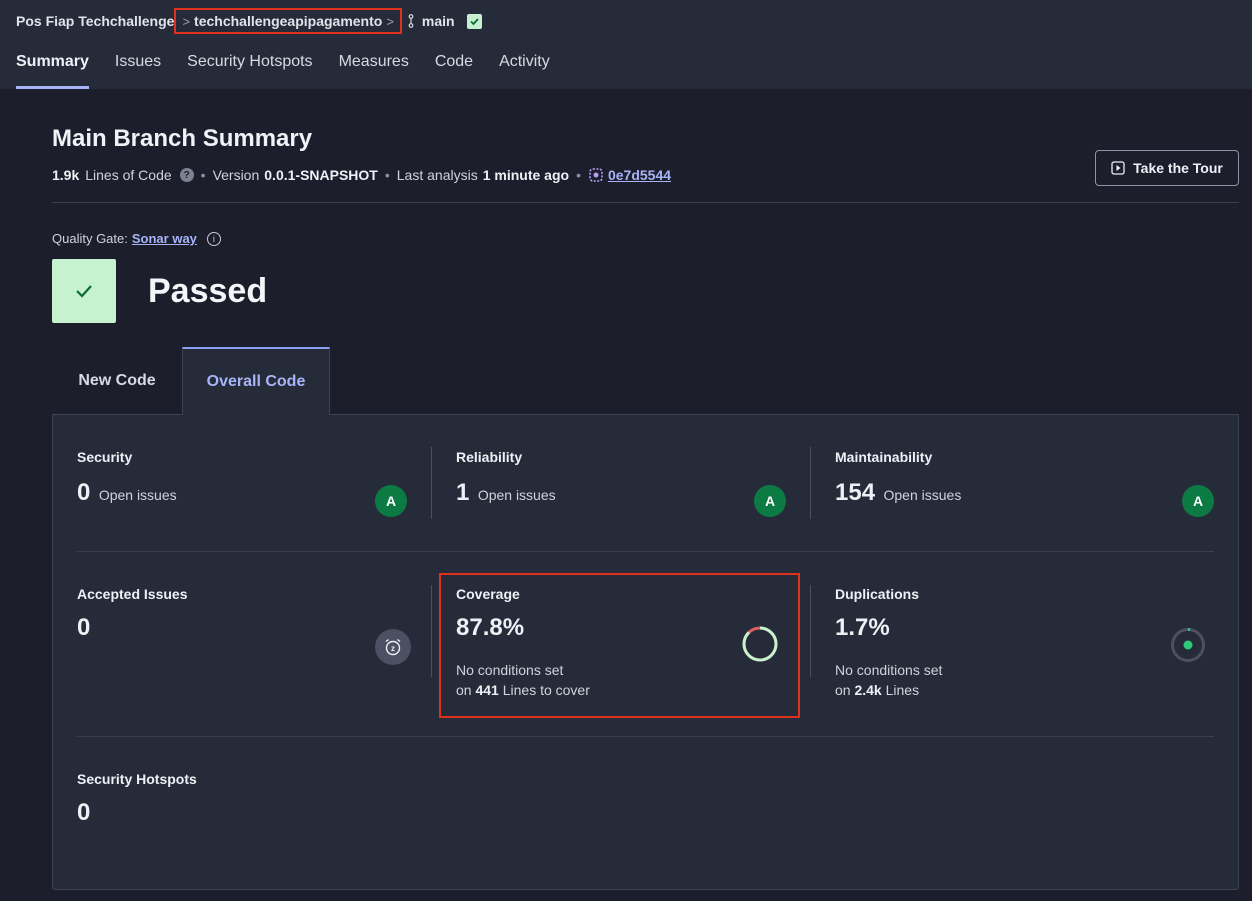  I want to click on duplications-note-lines: on 2.4k Lines, so click(888, 690).